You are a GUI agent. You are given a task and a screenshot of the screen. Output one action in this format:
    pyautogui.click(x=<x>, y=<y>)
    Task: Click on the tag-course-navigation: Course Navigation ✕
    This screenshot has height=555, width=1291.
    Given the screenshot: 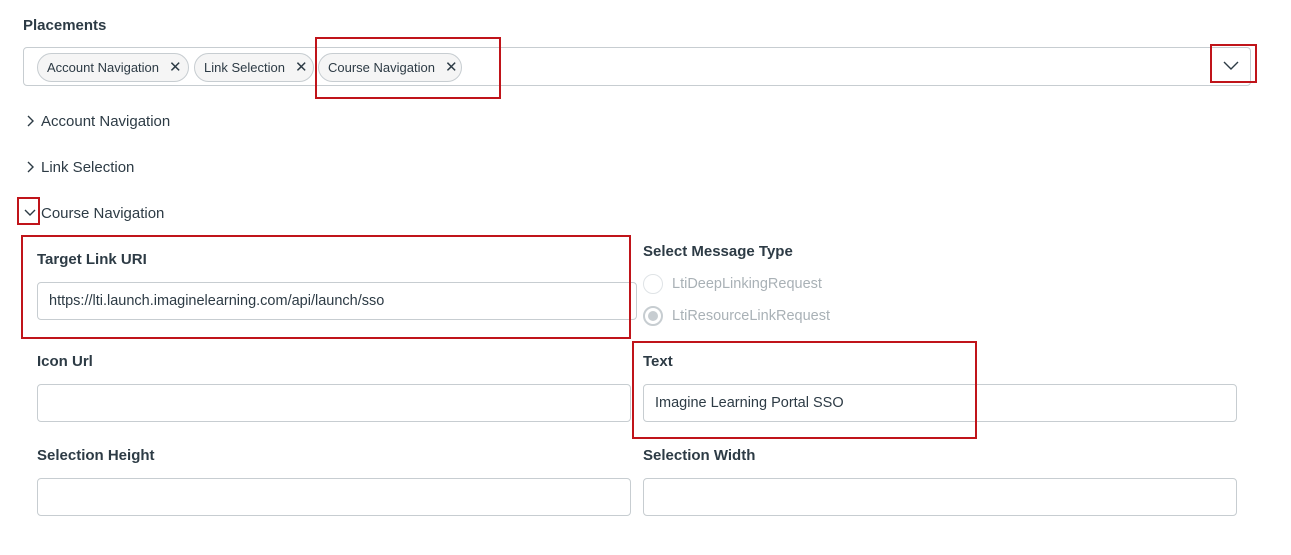 What is the action you would take?
    pyautogui.click(x=390, y=67)
    